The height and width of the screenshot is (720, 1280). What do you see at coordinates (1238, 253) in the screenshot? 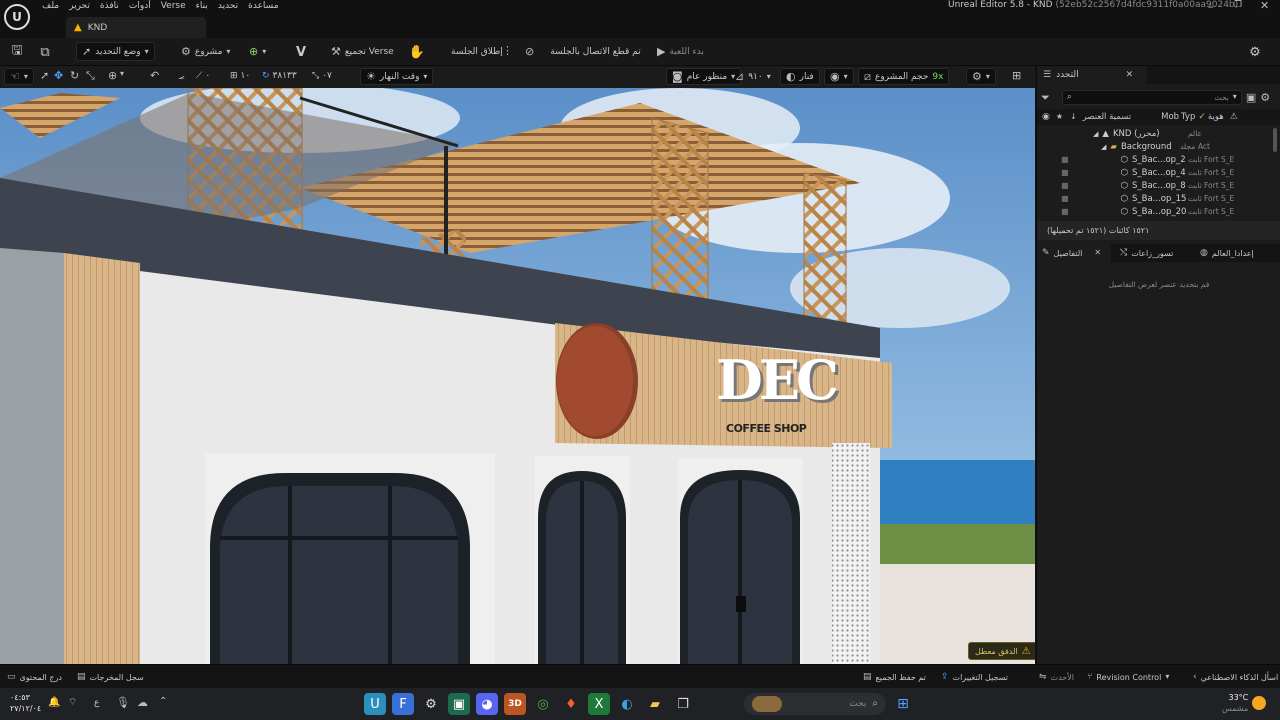
I see `tab-world-settings: ◍ إعدادا_العالم` at bounding box center [1238, 253].